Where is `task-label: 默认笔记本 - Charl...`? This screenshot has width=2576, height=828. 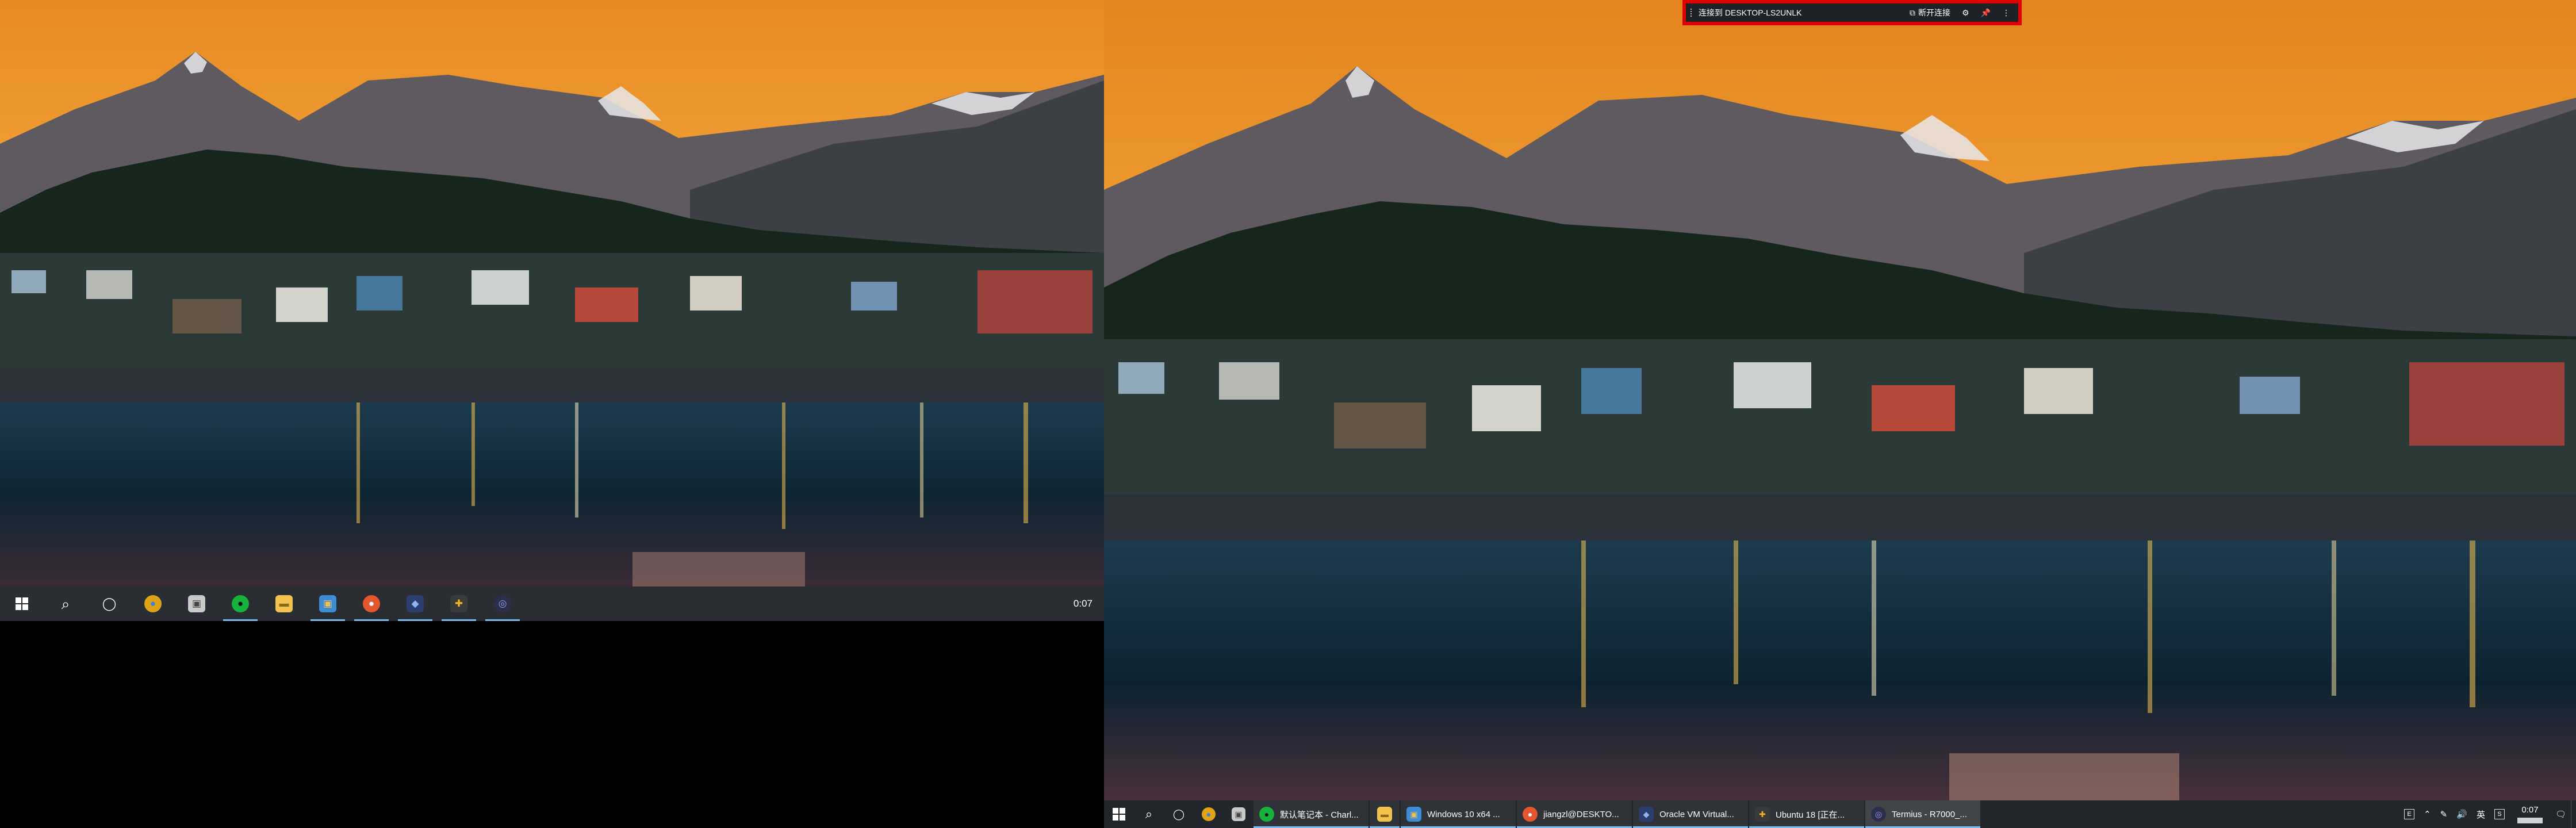 task-label: 默认笔记本 - Charl... is located at coordinates (1319, 815).